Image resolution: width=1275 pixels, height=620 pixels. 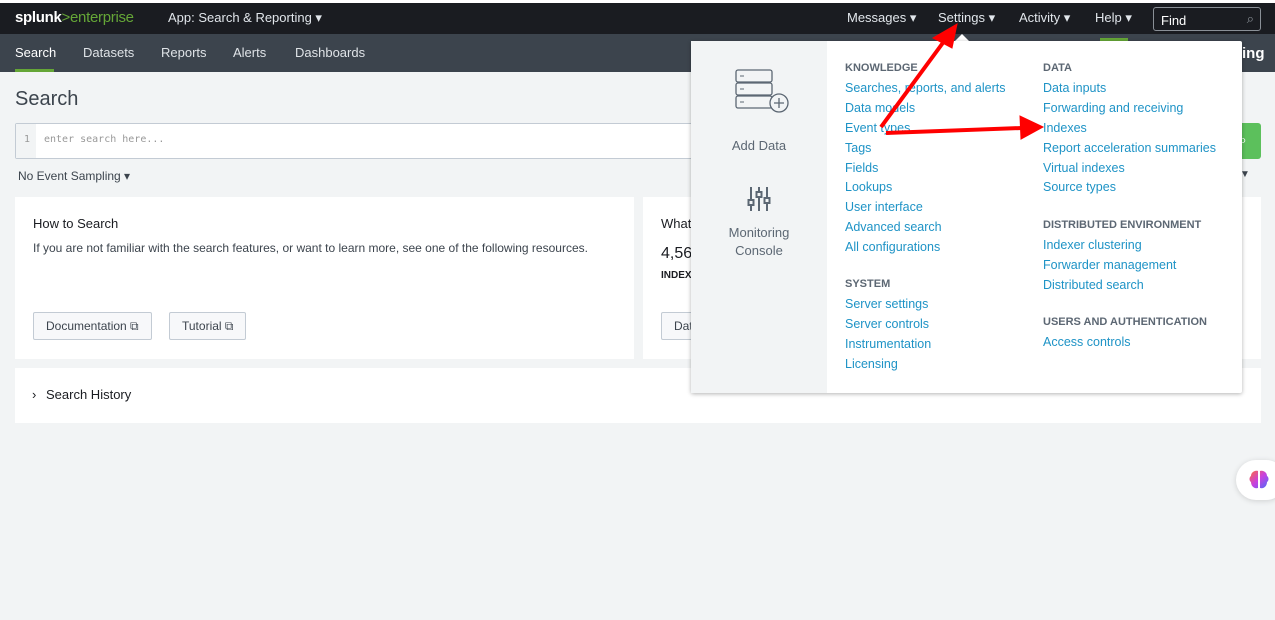 What do you see at coordinates (330, 52) in the screenshot?
I see `tab-dashboards: Dashboards` at bounding box center [330, 52].